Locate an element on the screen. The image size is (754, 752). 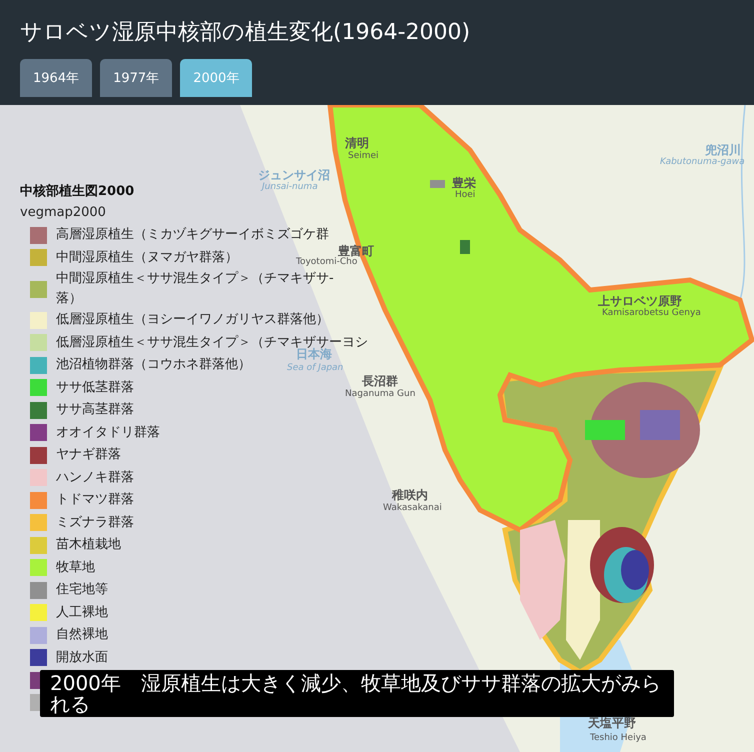
legend-label: 苗木植栽地 is located at coordinates (88, 545).